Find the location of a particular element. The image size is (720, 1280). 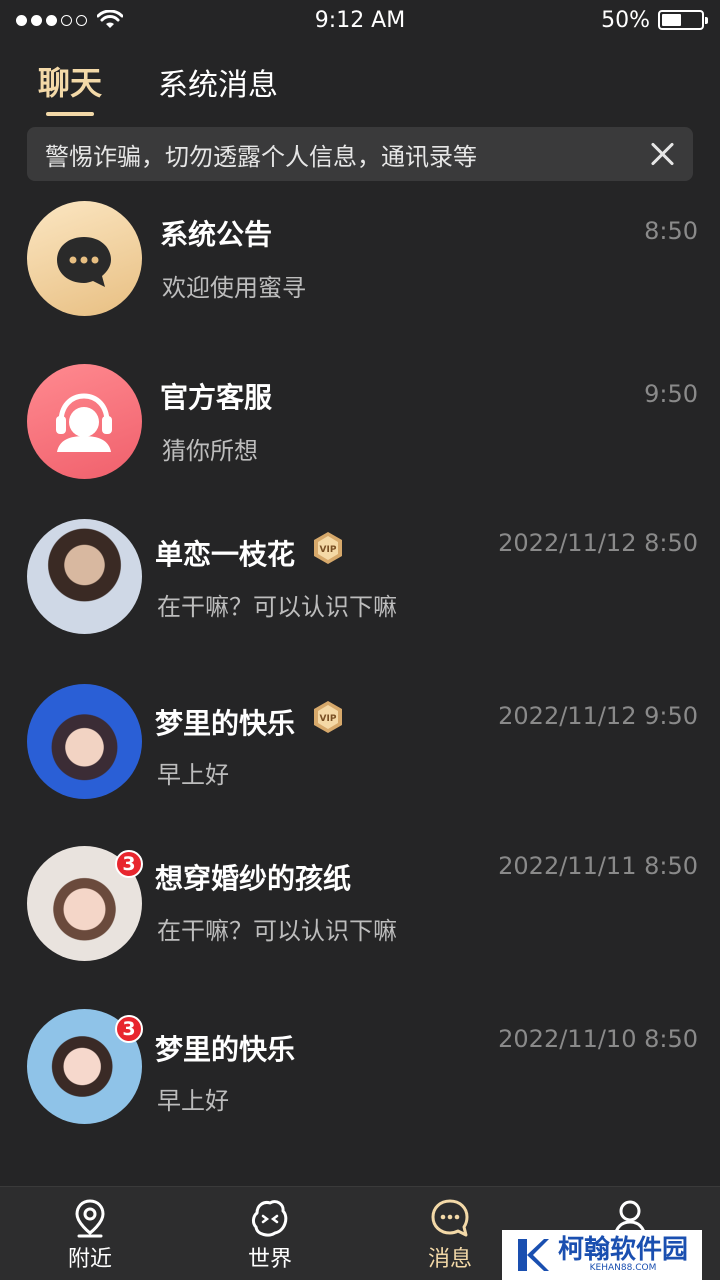

chat-time: 2022/11/11 8:50 is located at coordinates (598, 866).